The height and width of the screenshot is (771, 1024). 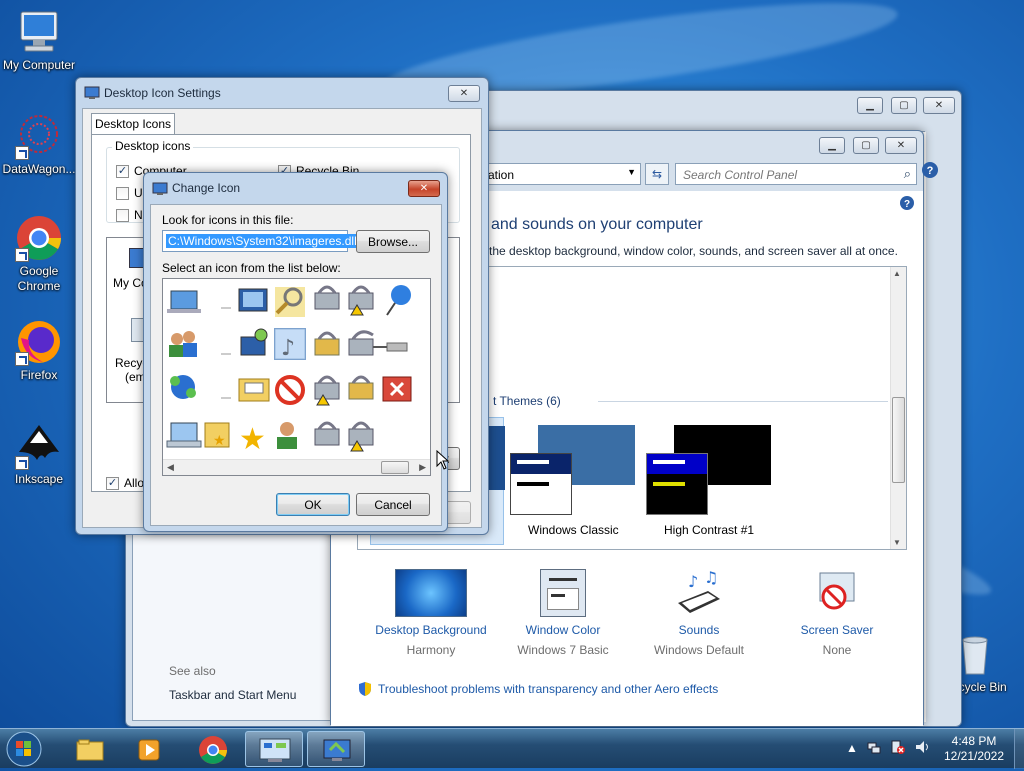 I want to click on taskbar-start-menu-link: Taskbar and Start Menu, so click(x=232, y=695).